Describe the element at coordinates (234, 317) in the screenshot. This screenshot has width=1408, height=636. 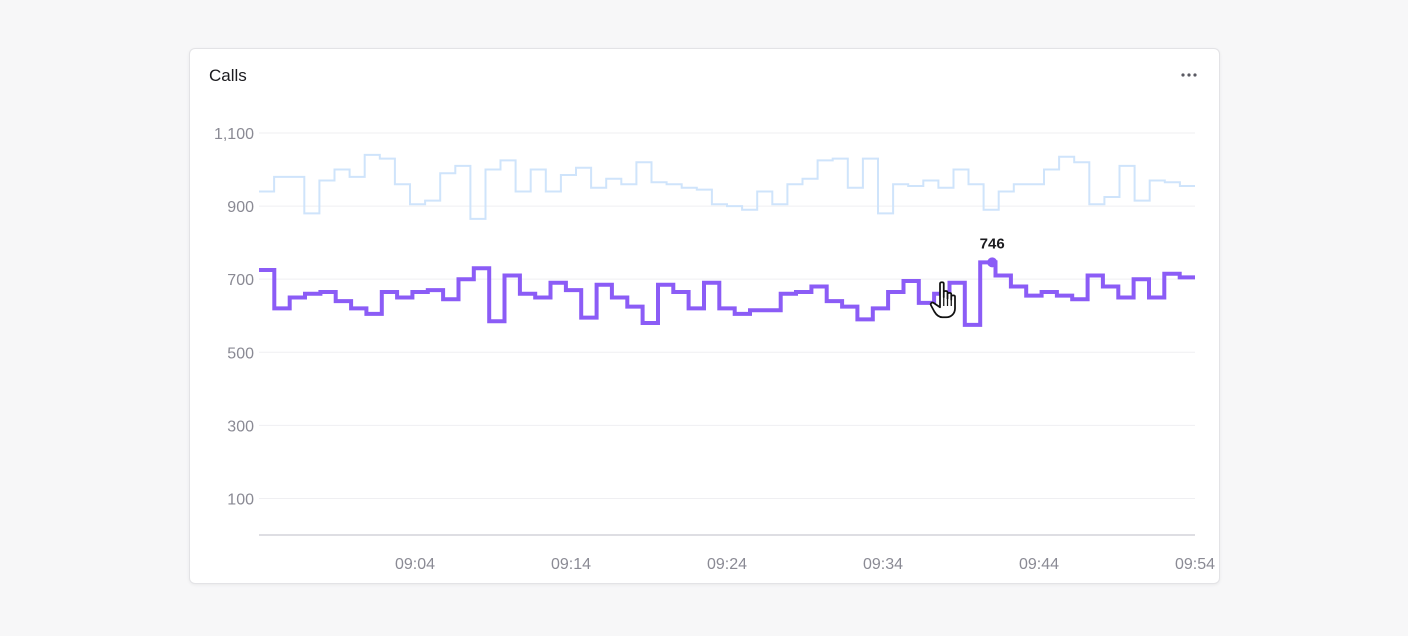
I see `y-axis-ticks: 100 300 500 700 900 1,100` at that location.